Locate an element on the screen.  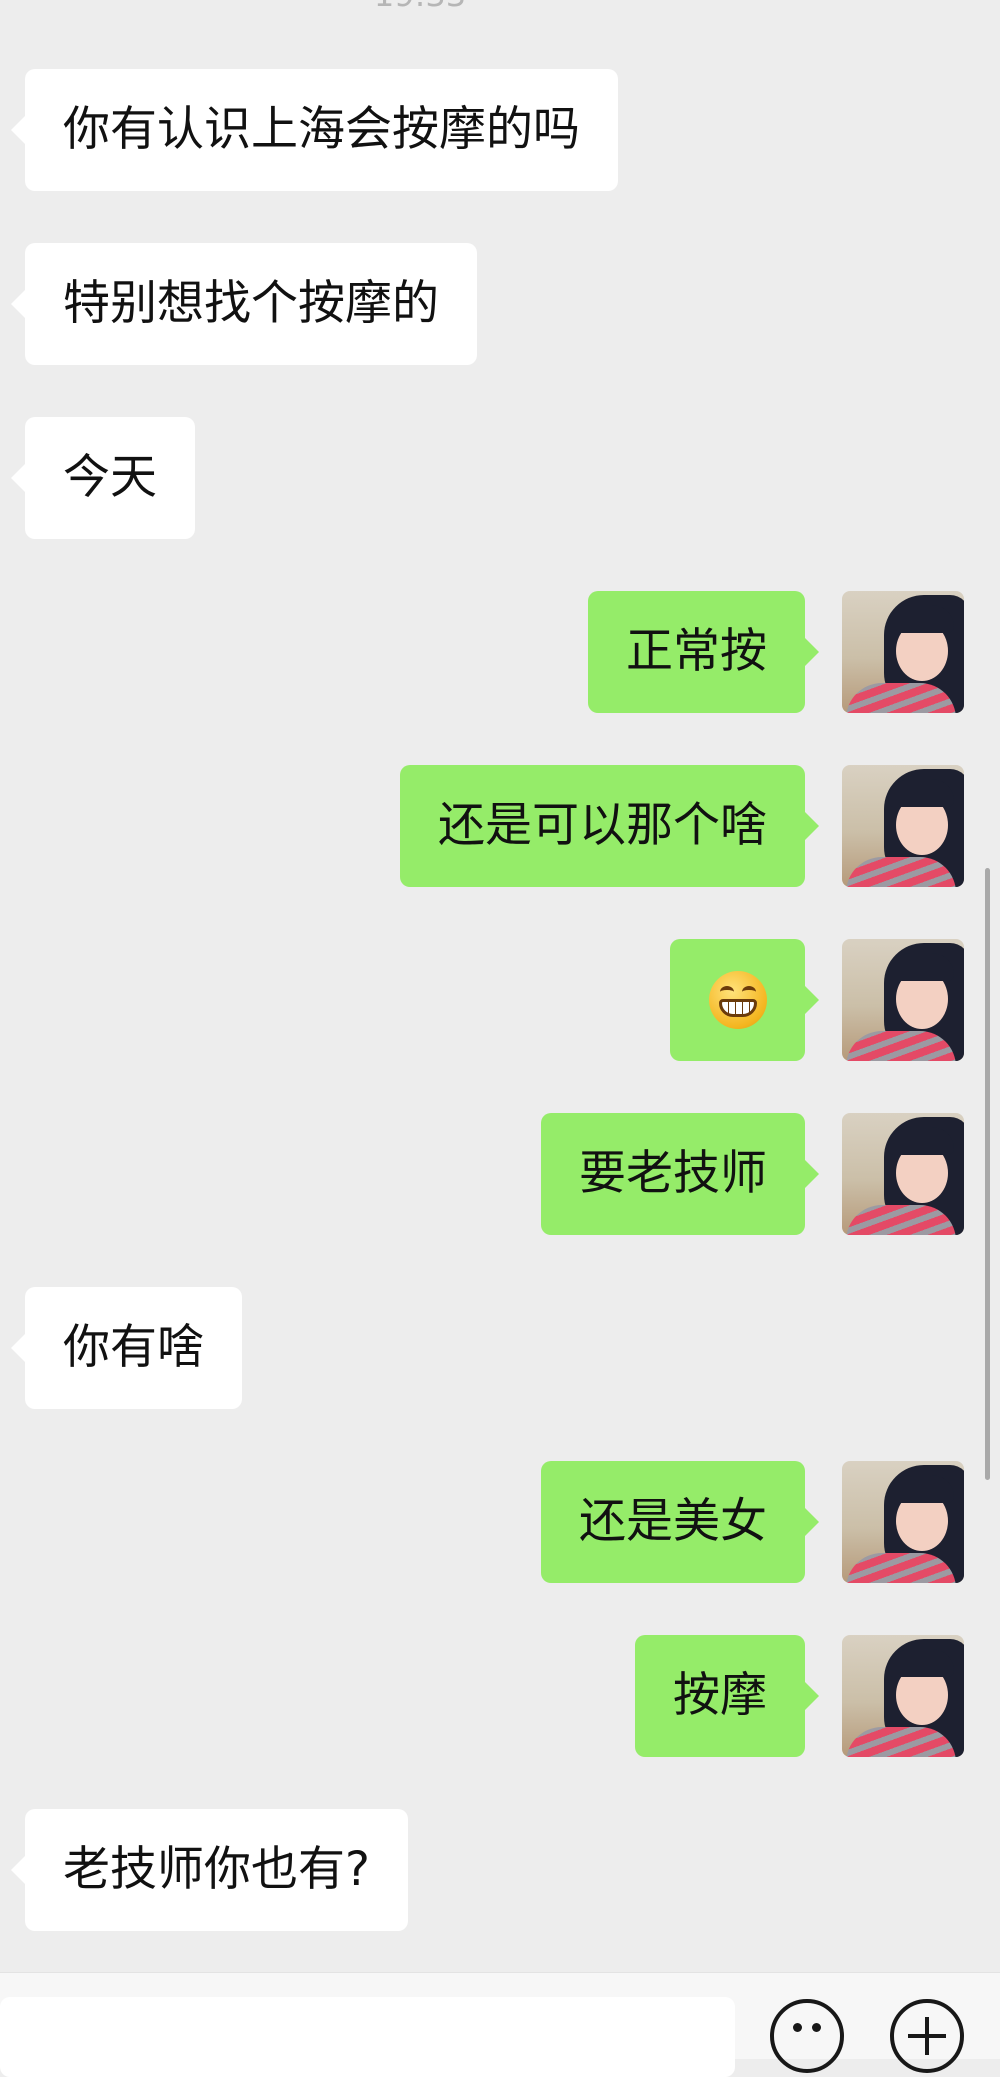
outgoing-message-bubble: 要老技师 is located at coordinates (680, 1174).